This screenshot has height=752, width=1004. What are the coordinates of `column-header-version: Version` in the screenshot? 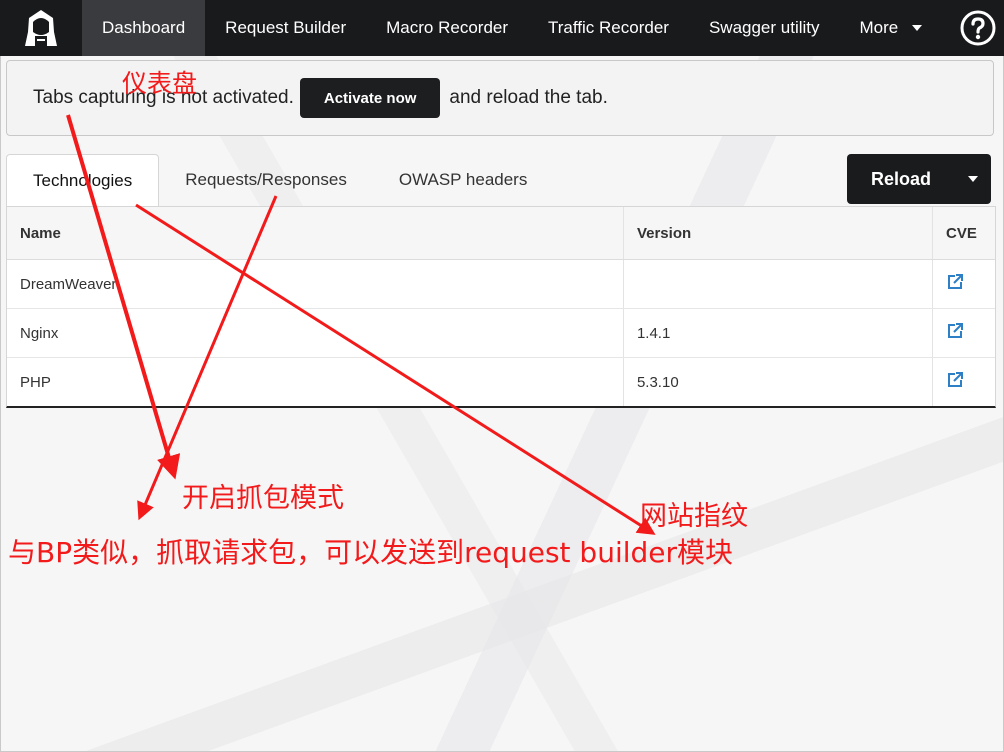 It's located at (778, 233).